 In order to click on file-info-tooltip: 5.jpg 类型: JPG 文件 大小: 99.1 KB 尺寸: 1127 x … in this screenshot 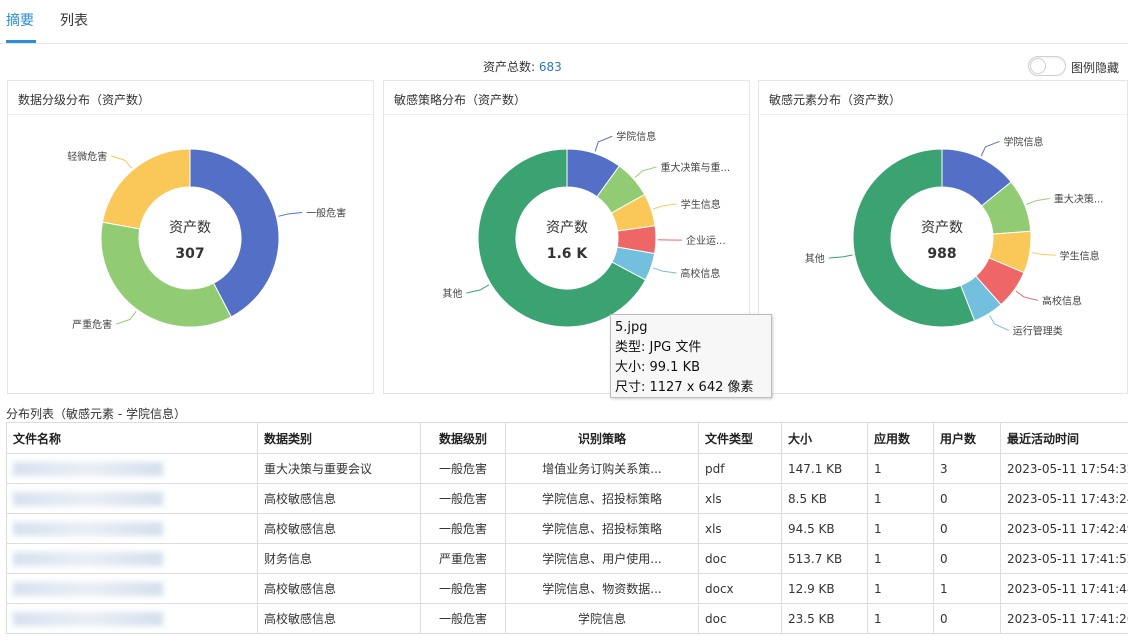, I will do `click(691, 356)`.